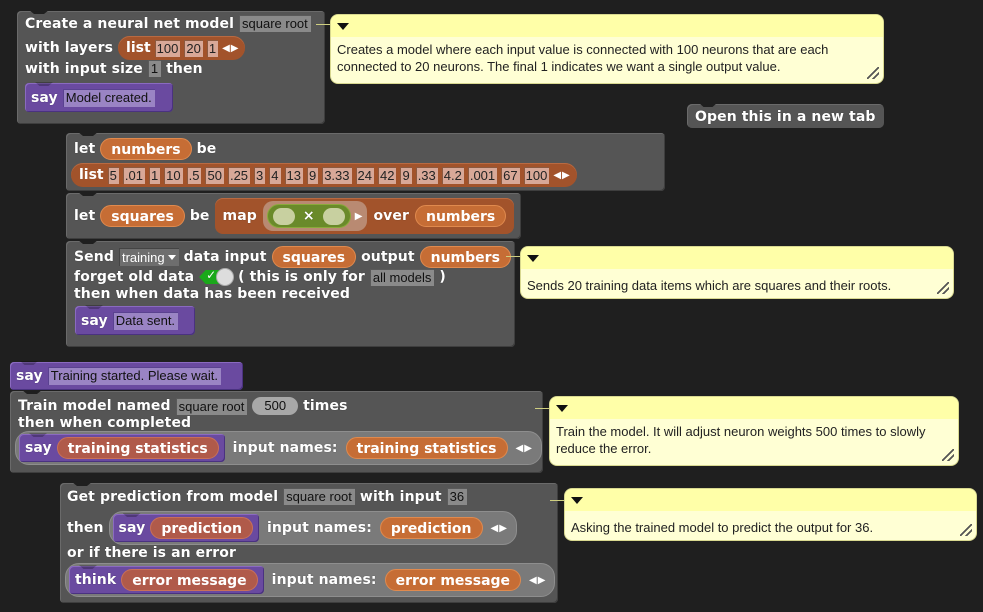  What do you see at coordinates (148, 257) in the screenshot?
I see `mode-dropdown: training` at bounding box center [148, 257].